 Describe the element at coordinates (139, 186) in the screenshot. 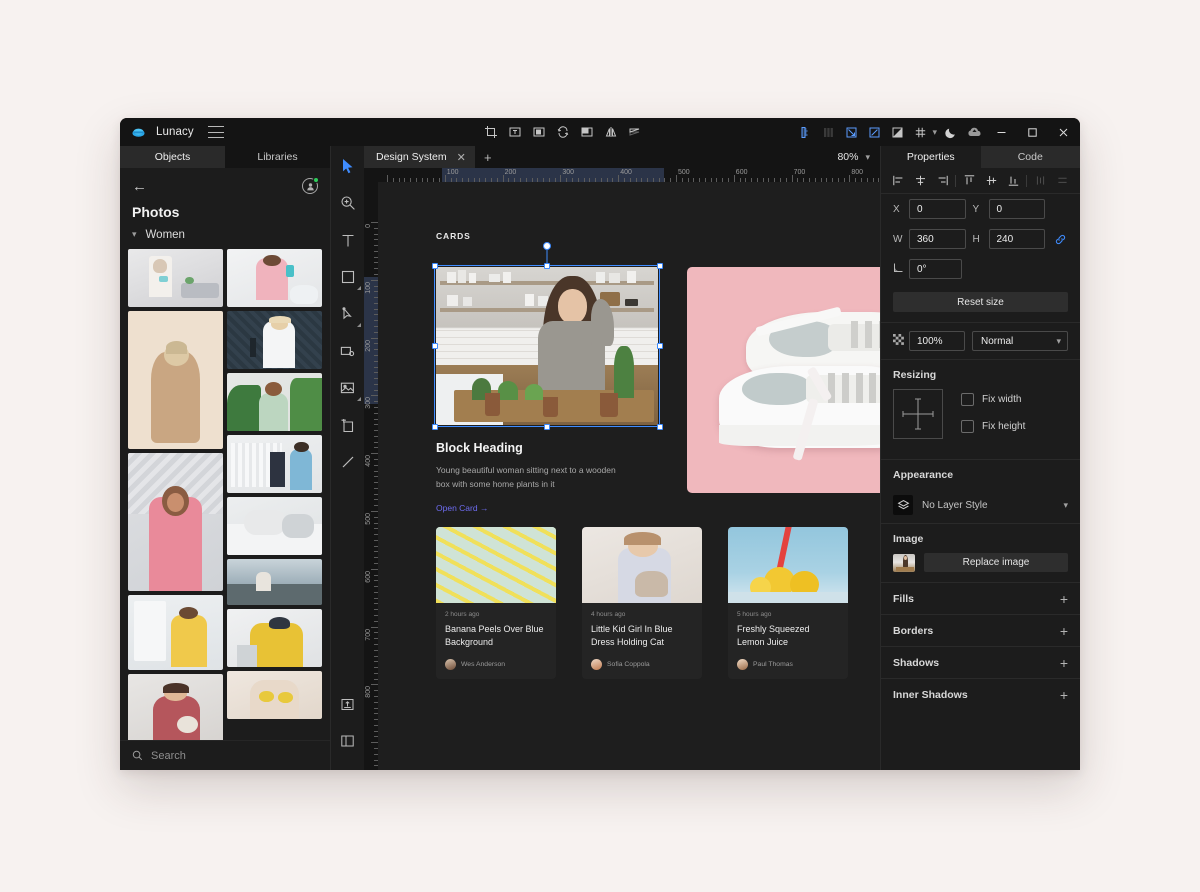

I see `back-arrow-icon: ←` at that location.